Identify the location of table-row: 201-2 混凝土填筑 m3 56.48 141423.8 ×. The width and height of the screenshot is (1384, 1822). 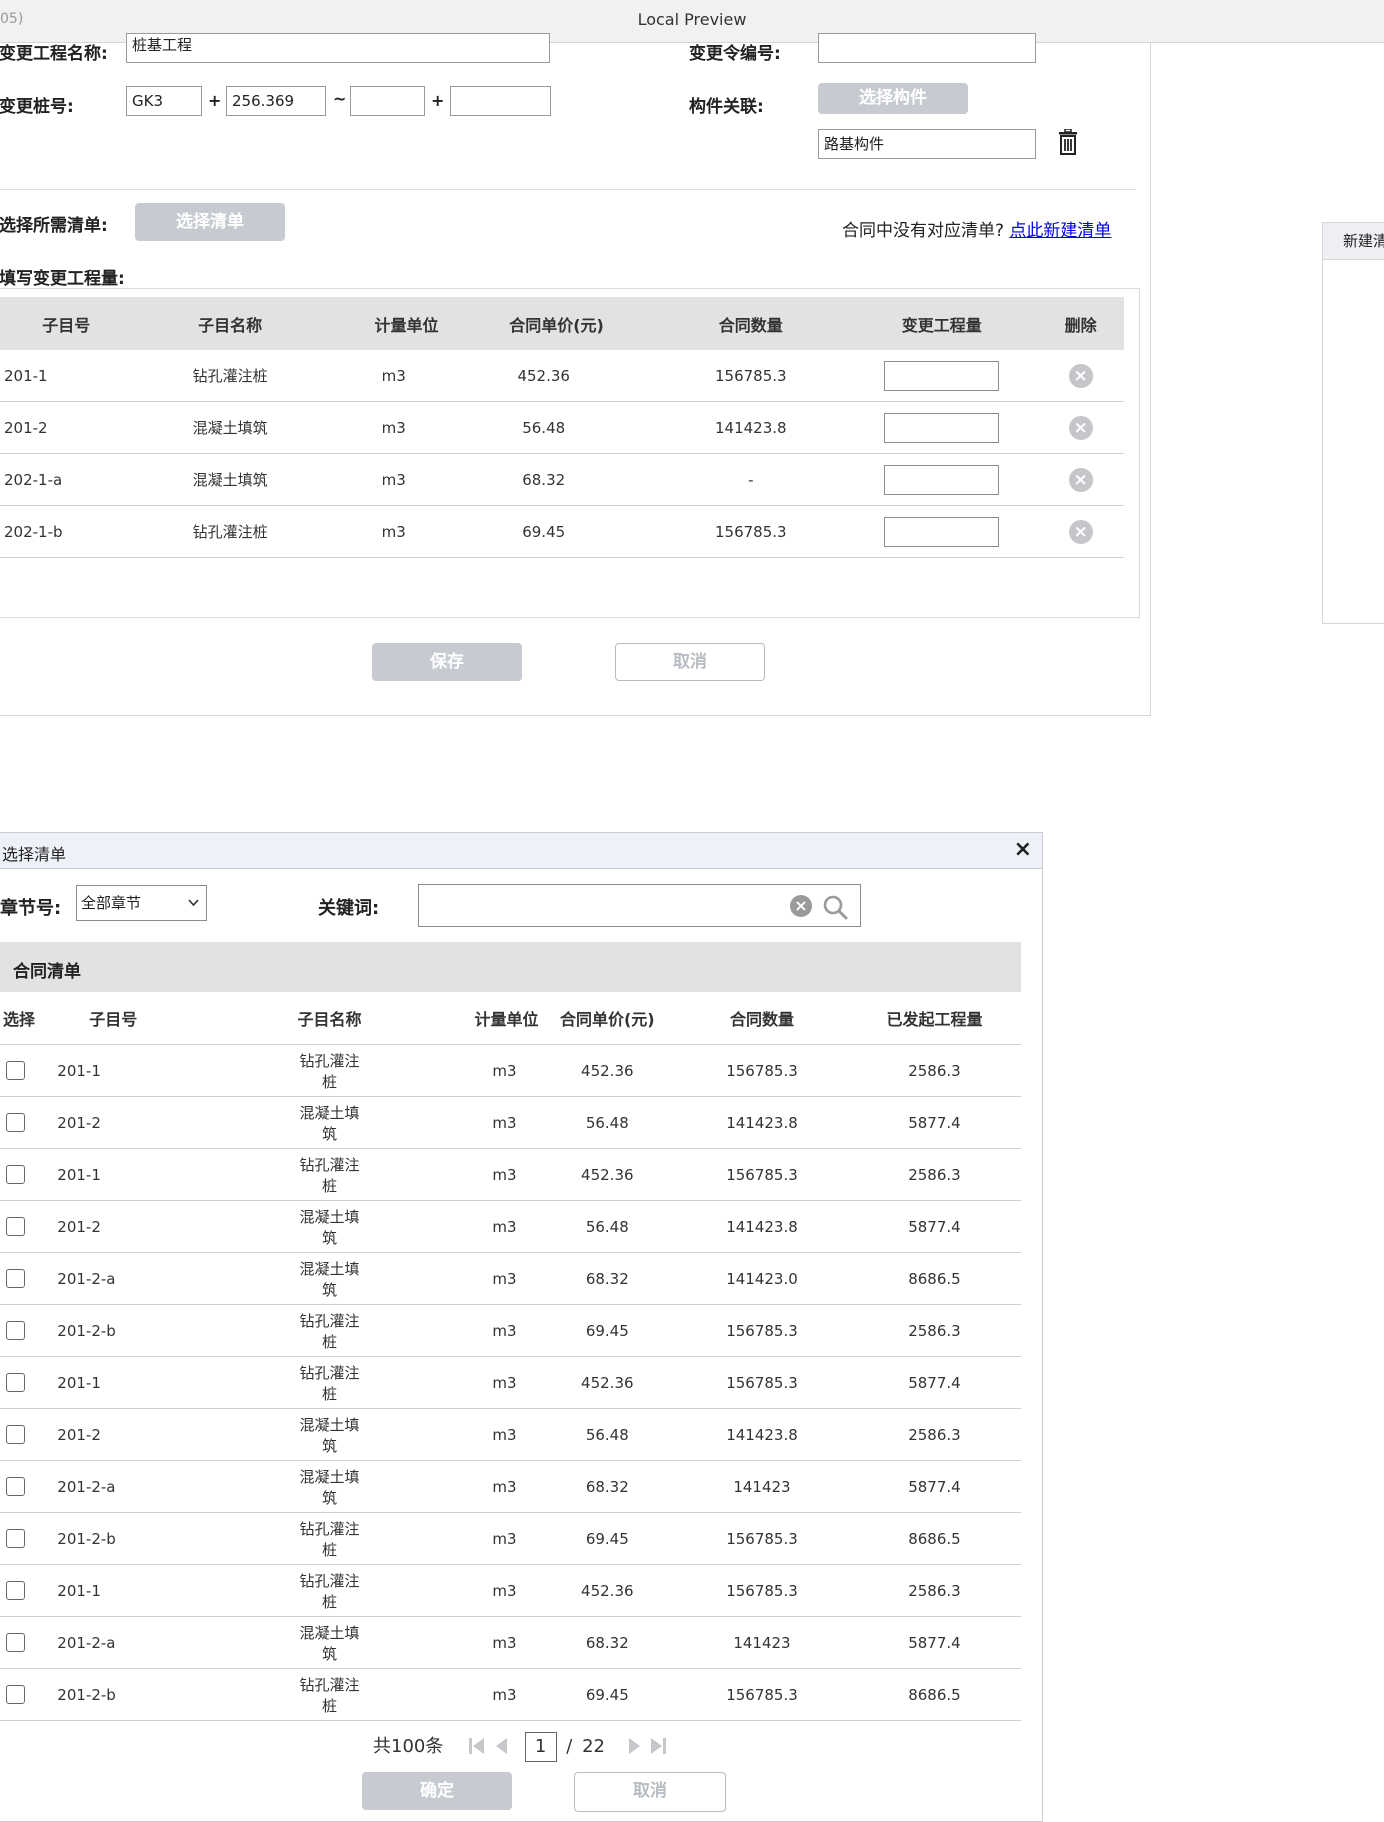
(562, 427).